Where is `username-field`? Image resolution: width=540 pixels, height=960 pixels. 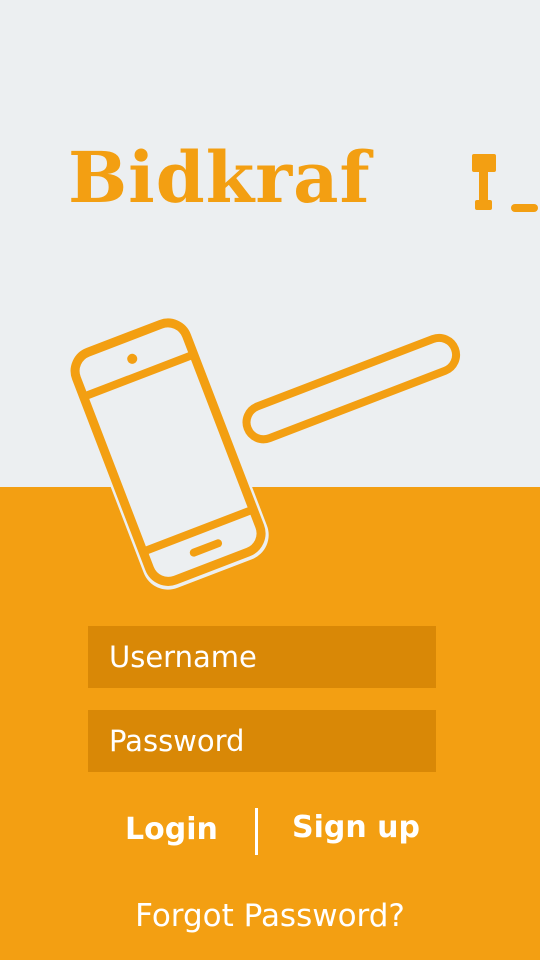 username-field is located at coordinates (262, 657).